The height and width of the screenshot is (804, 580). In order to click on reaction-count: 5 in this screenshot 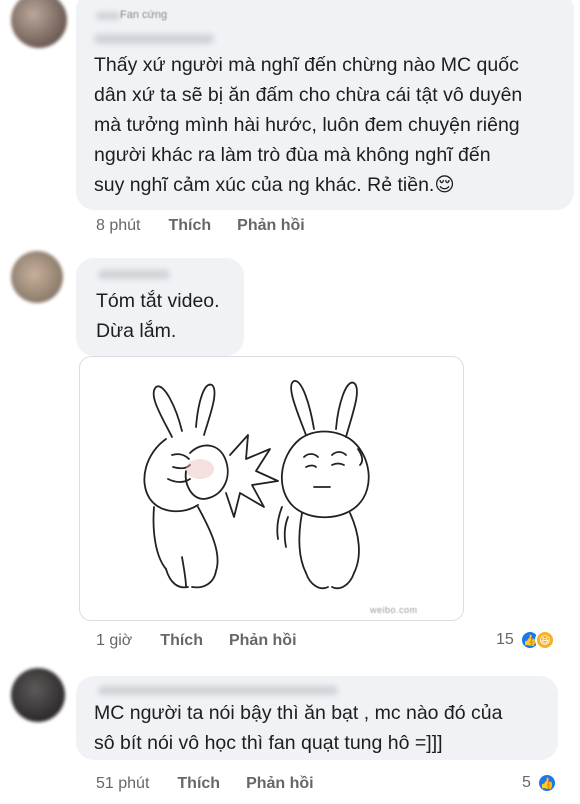, I will do `click(526, 782)`.